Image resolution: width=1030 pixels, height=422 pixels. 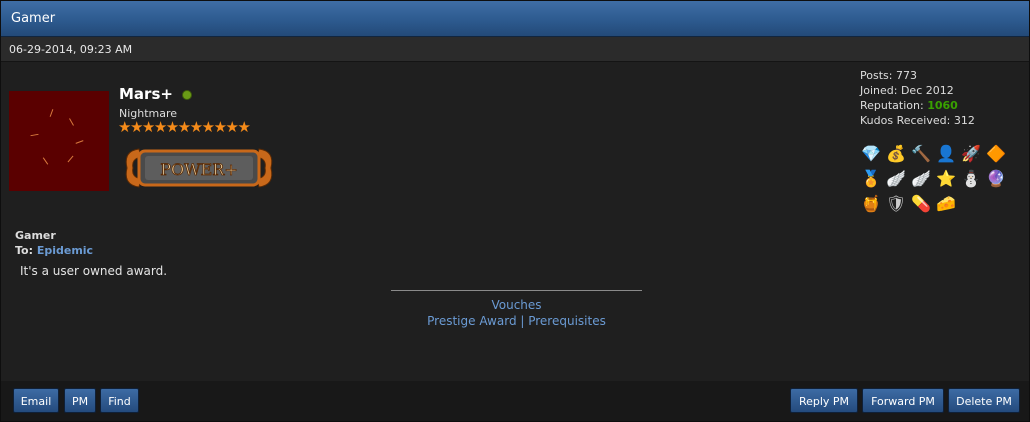 I want to click on post-date: 06-29-2014, 09:23 AM, so click(x=71, y=49).